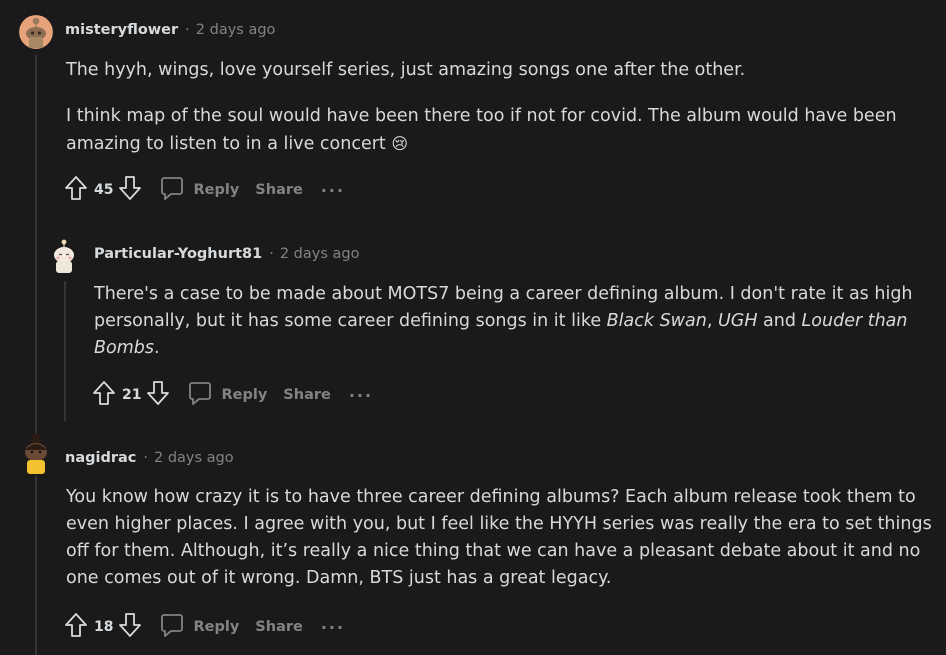 This screenshot has height=655, width=946. I want to click on comment-actions: 18 Reply Share ···, so click(204, 627).